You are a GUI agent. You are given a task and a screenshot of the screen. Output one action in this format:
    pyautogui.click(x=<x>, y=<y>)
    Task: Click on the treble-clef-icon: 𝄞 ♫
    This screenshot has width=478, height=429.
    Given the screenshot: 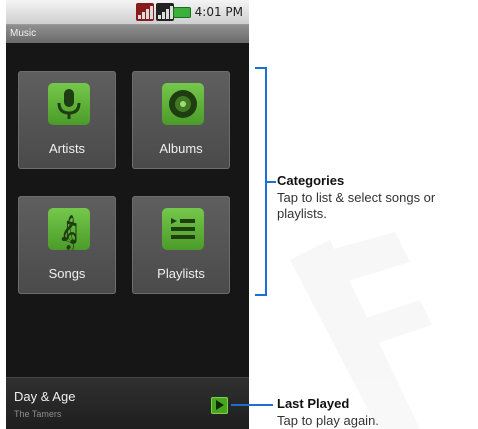 What is the action you would take?
    pyautogui.click(x=69, y=229)
    